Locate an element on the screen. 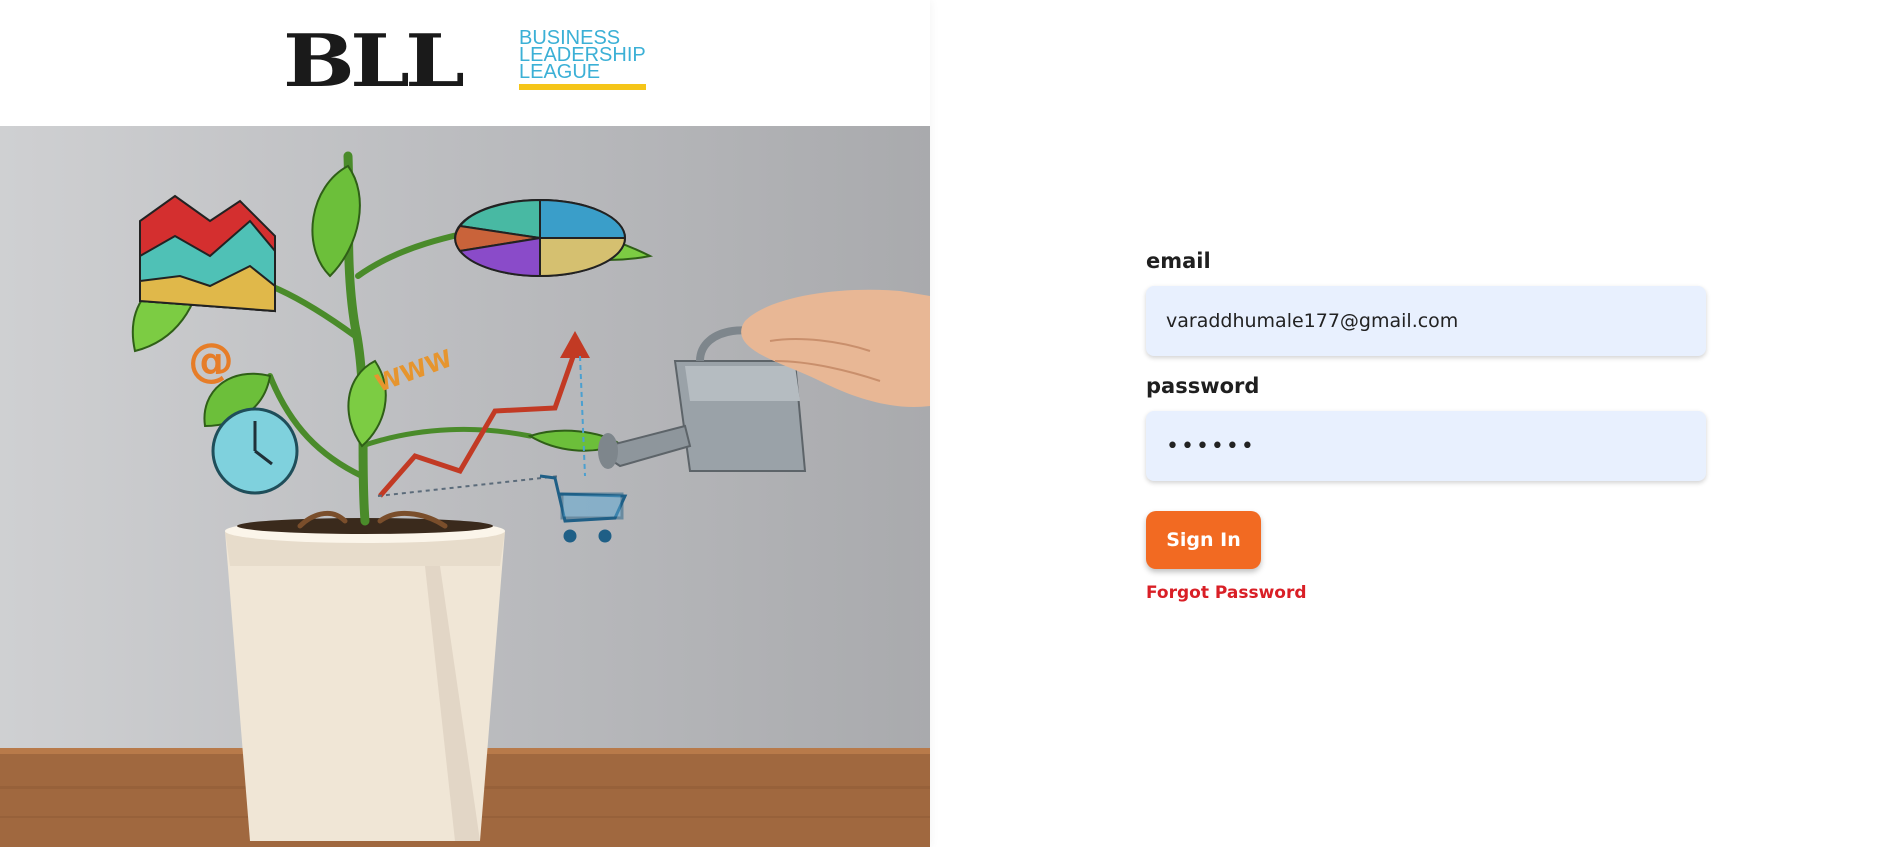  forgot-password-link: Forgot Password is located at coordinates (1426, 593).